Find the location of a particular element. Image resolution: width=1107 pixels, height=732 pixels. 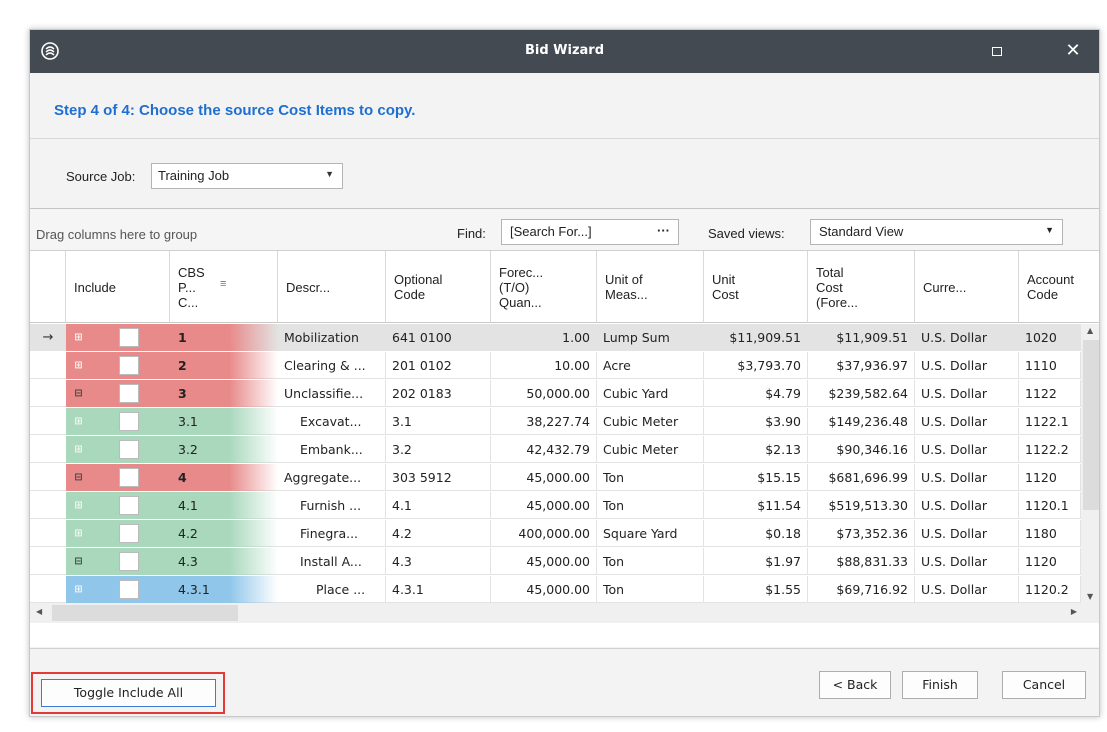

header-include: Include is located at coordinates (118, 287).